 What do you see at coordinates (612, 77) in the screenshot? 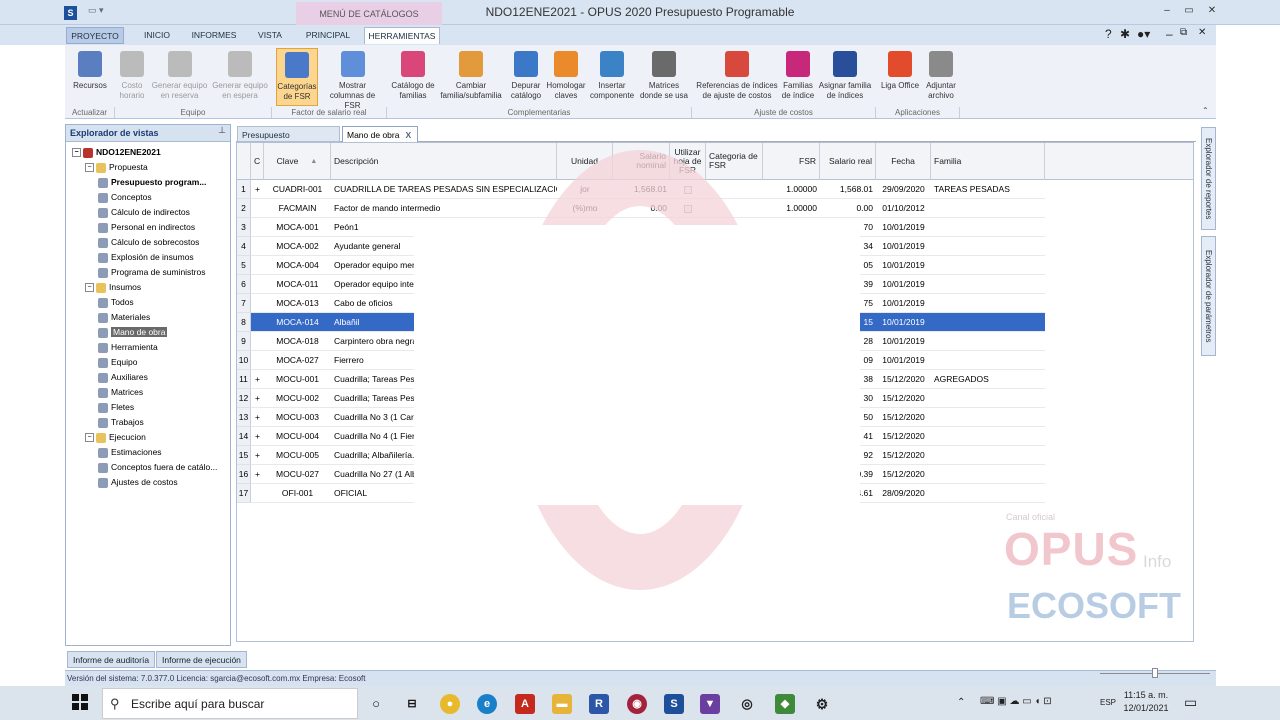
I see `ribbon-button-insert-component: Insertar componente` at bounding box center [612, 77].